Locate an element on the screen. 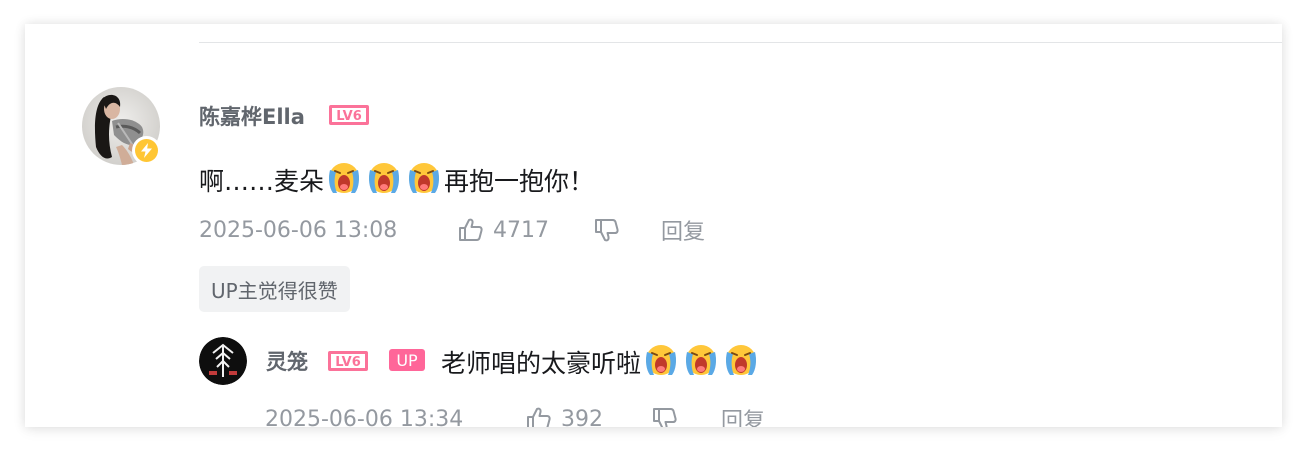 The height and width of the screenshot is (452, 1307). comment-text-after: 再抱一抱你！ is located at coordinates (519, 181).